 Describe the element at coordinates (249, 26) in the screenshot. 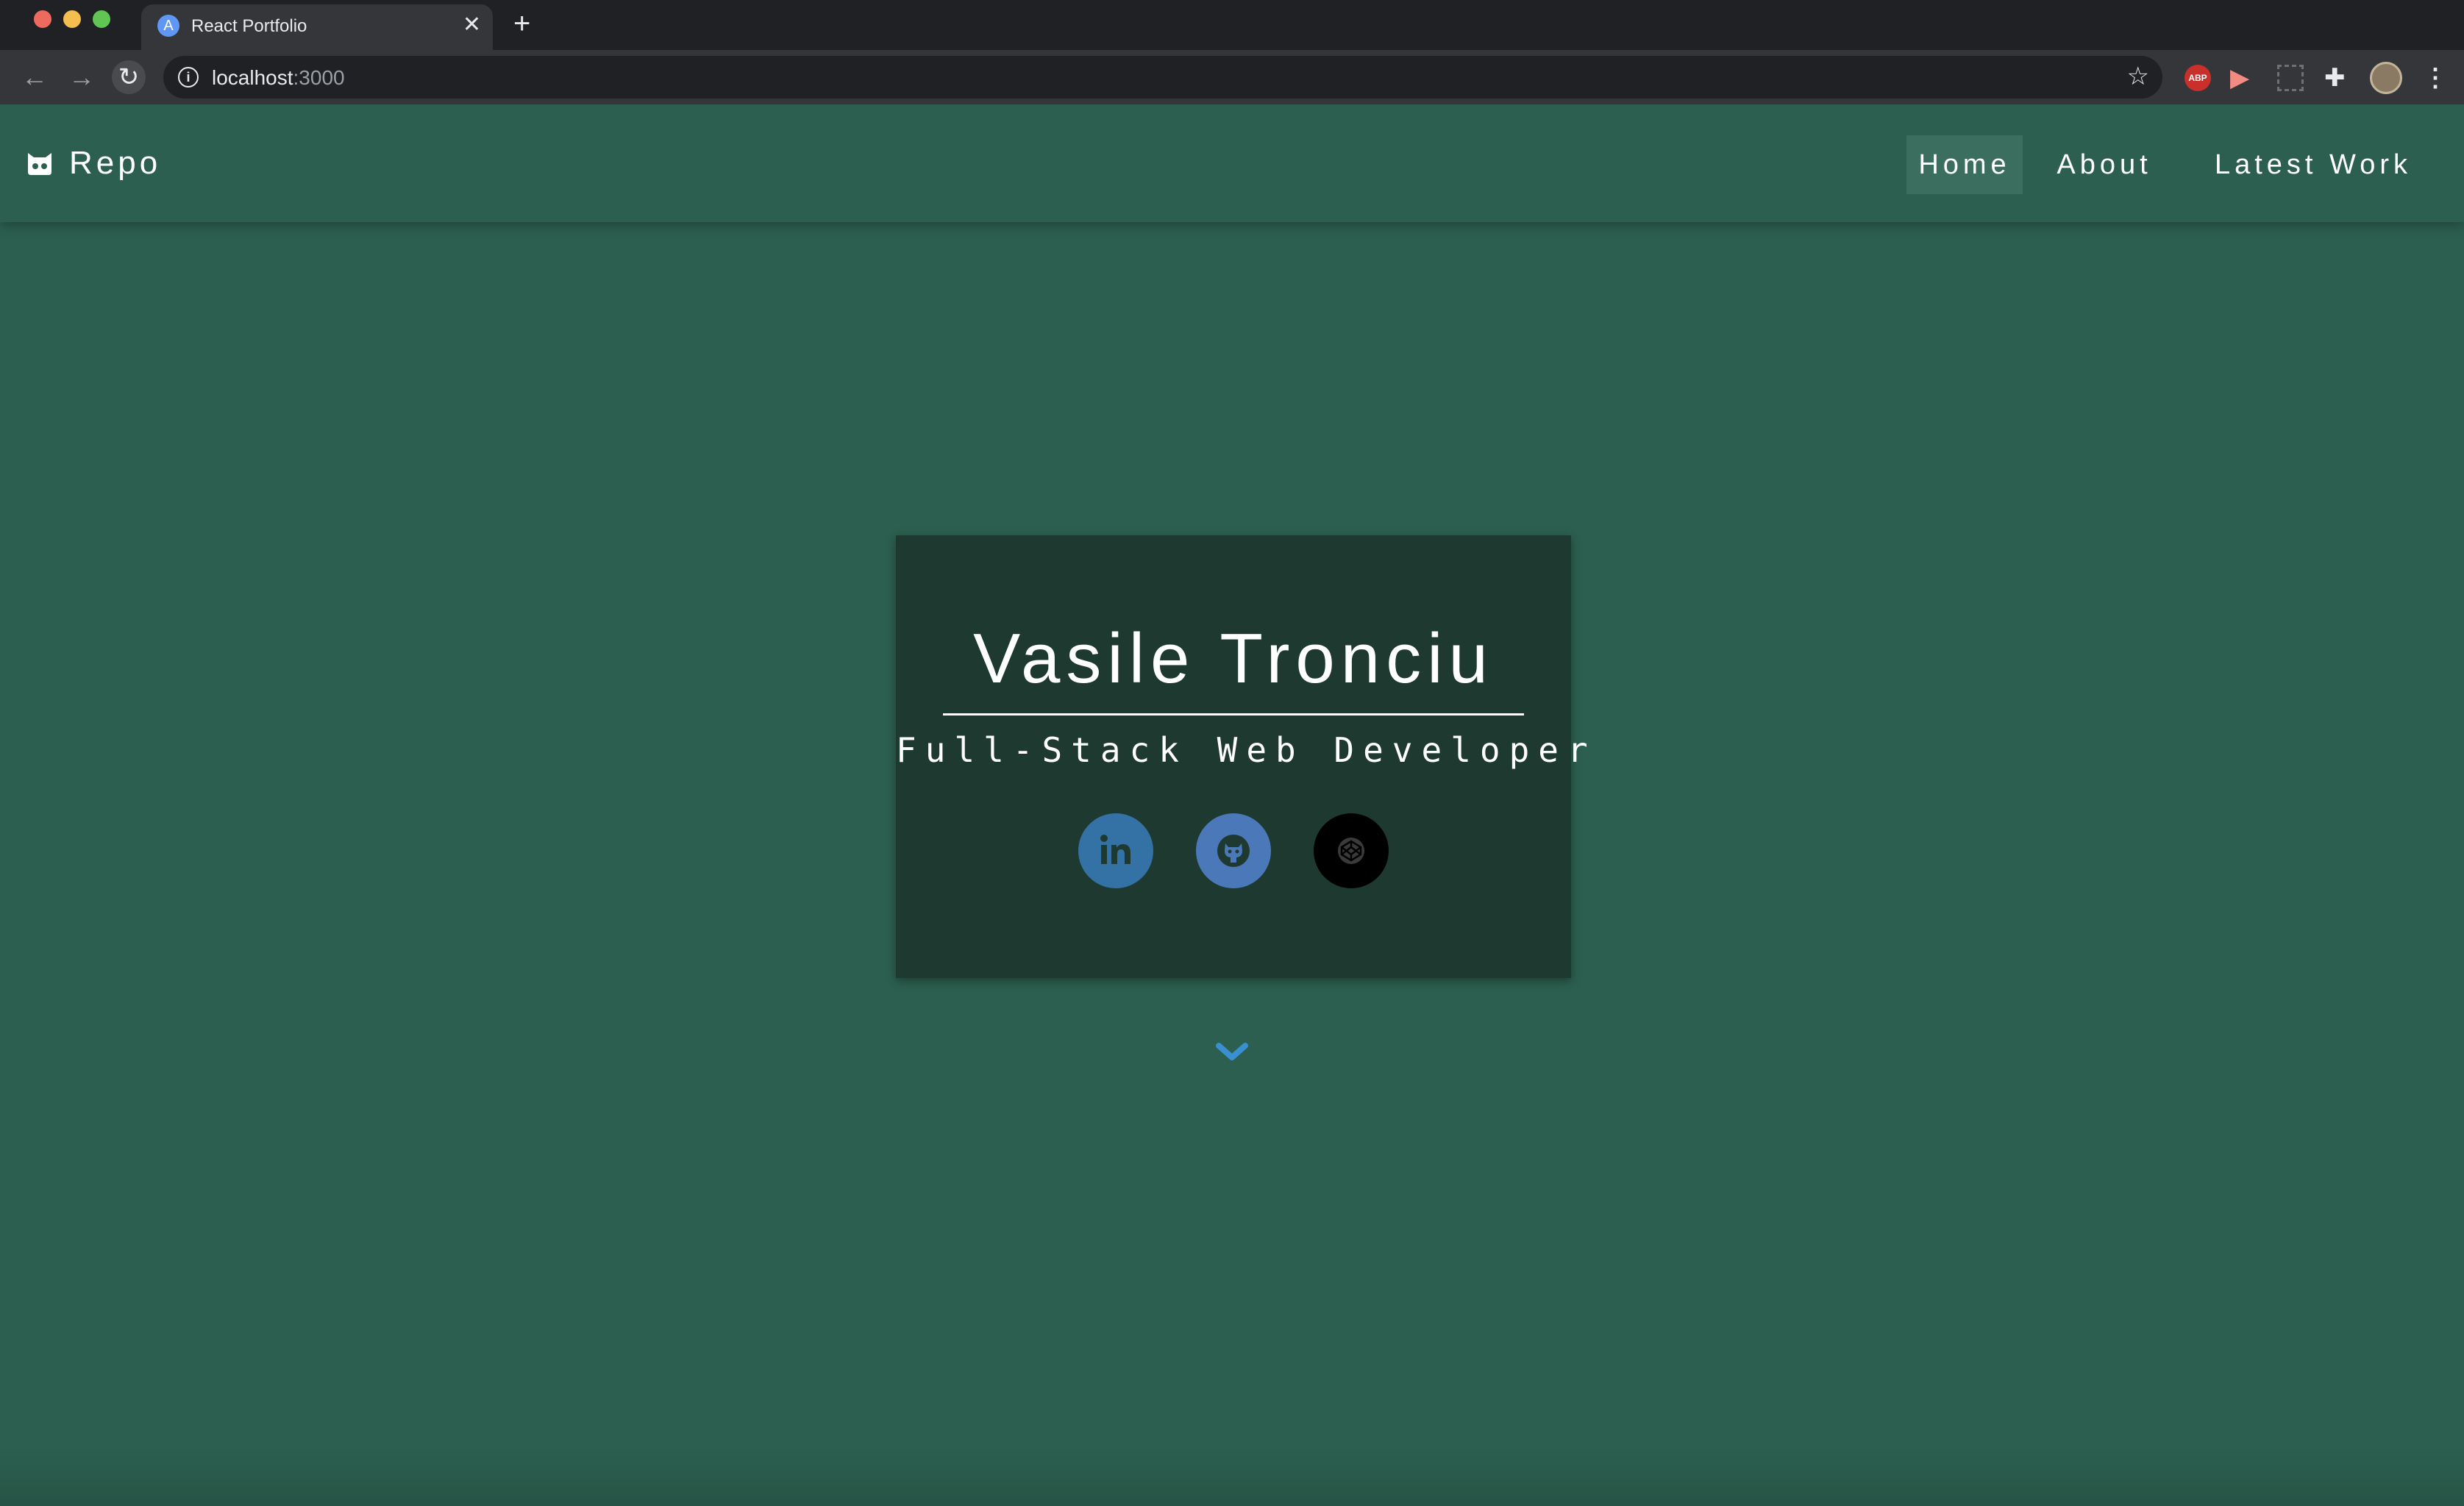

I see `tab-title: React Portfolio` at that location.